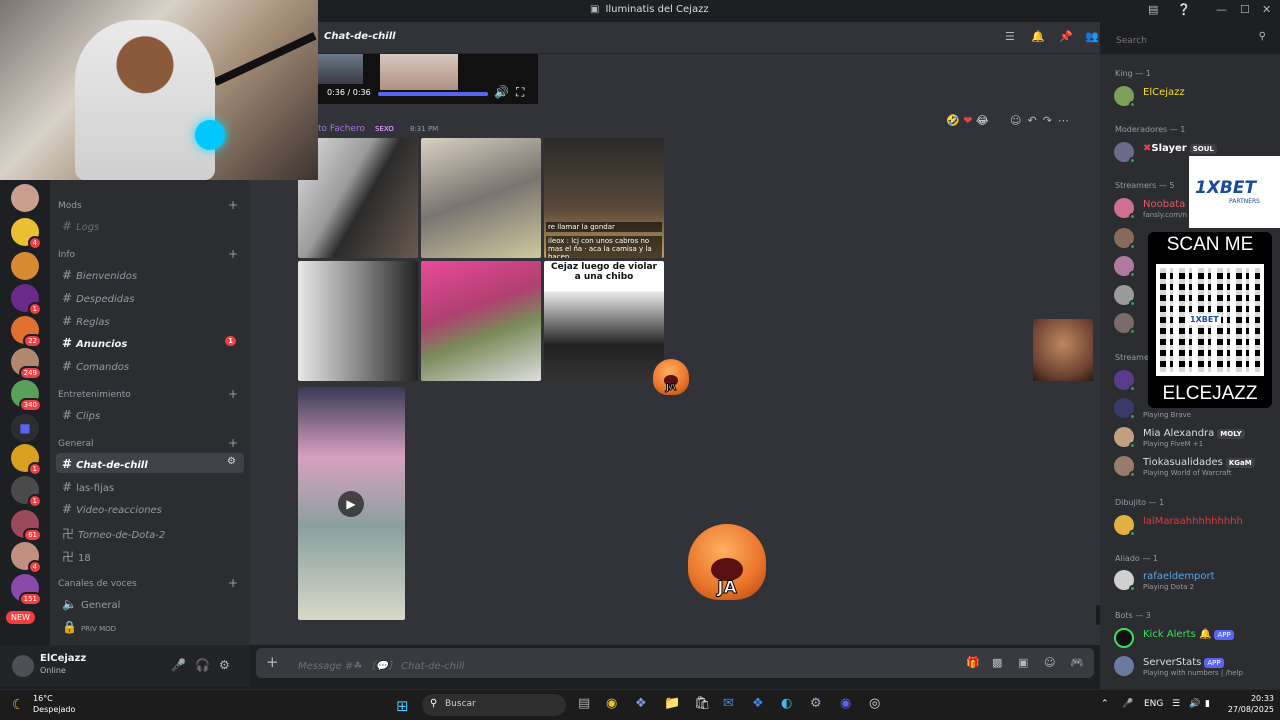 This screenshot has height=720, width=1280. Describe the element at coordinates (786, 703) in the screenshot. I see `edge-icon: ◐` at that location.